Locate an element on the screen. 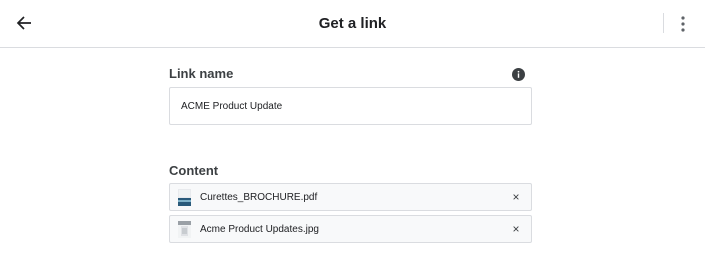  pdf-thumbnail-icon is located at coordinates (184, 197).